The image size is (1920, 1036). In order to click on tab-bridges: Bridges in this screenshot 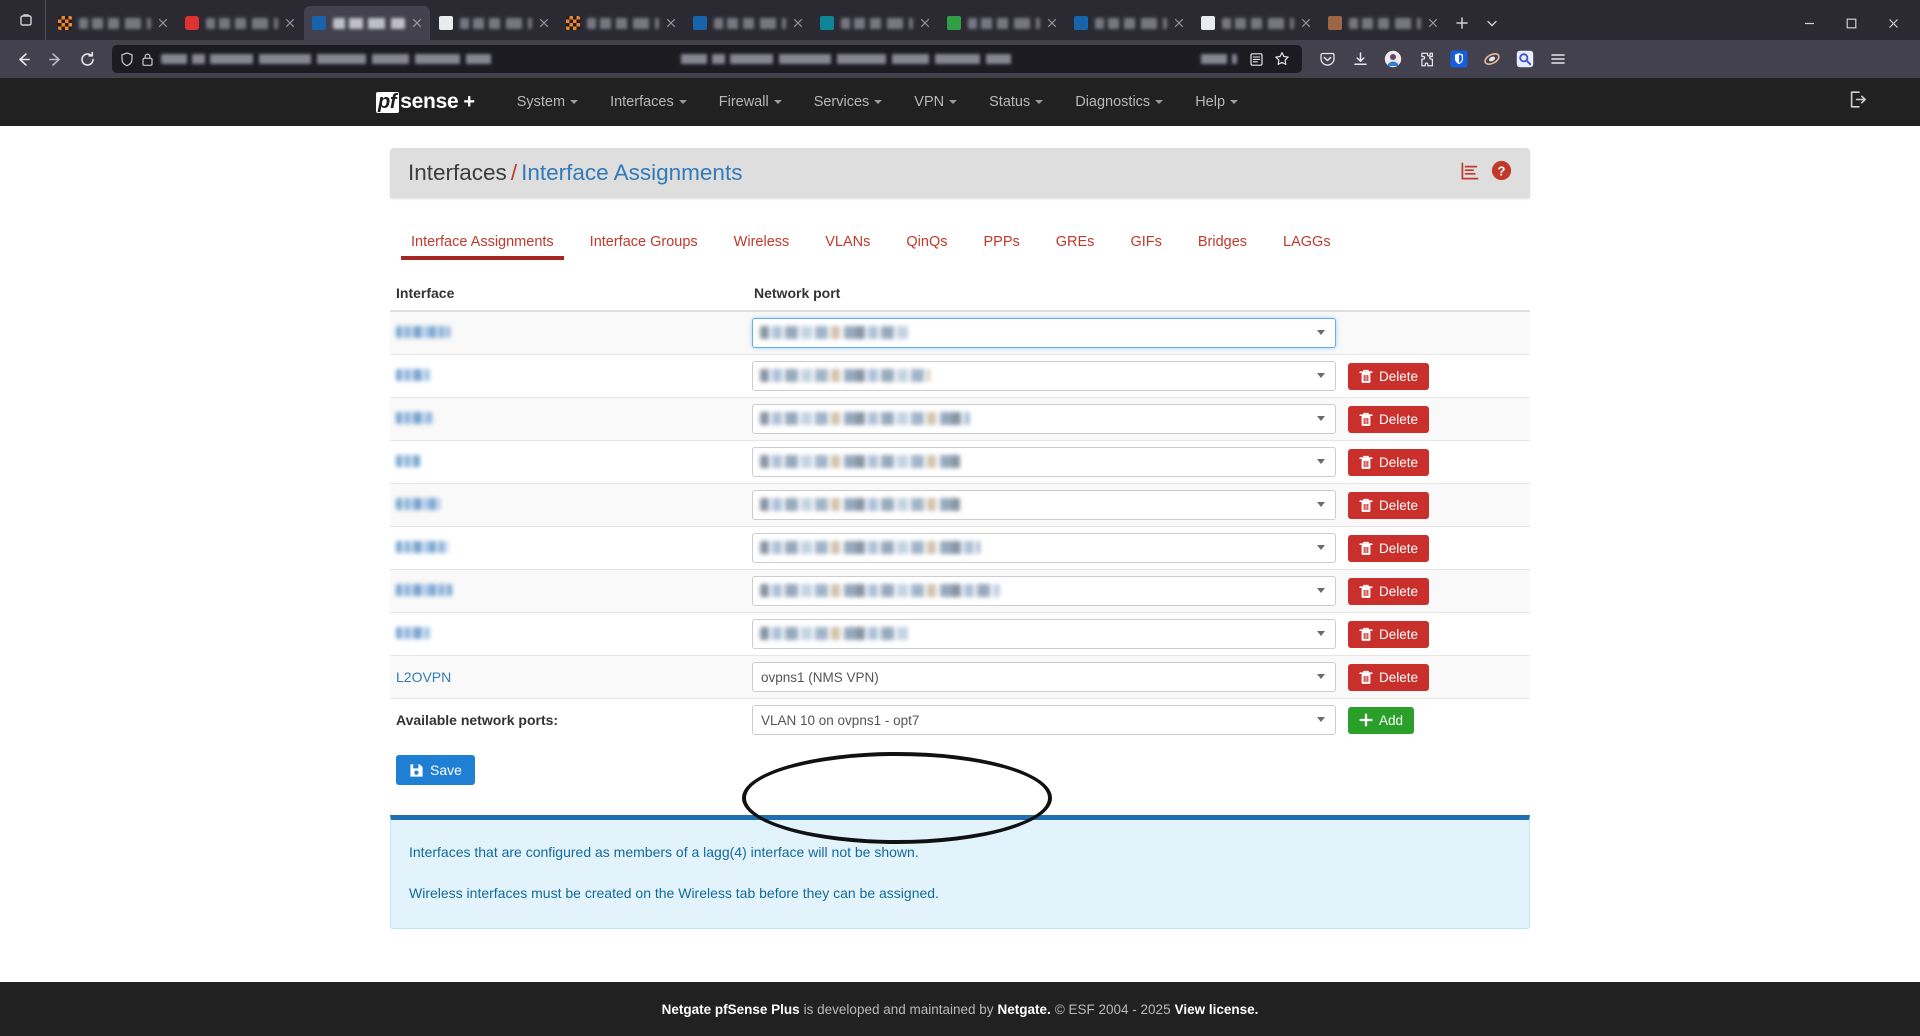, I will do `click(1222, 243)`.